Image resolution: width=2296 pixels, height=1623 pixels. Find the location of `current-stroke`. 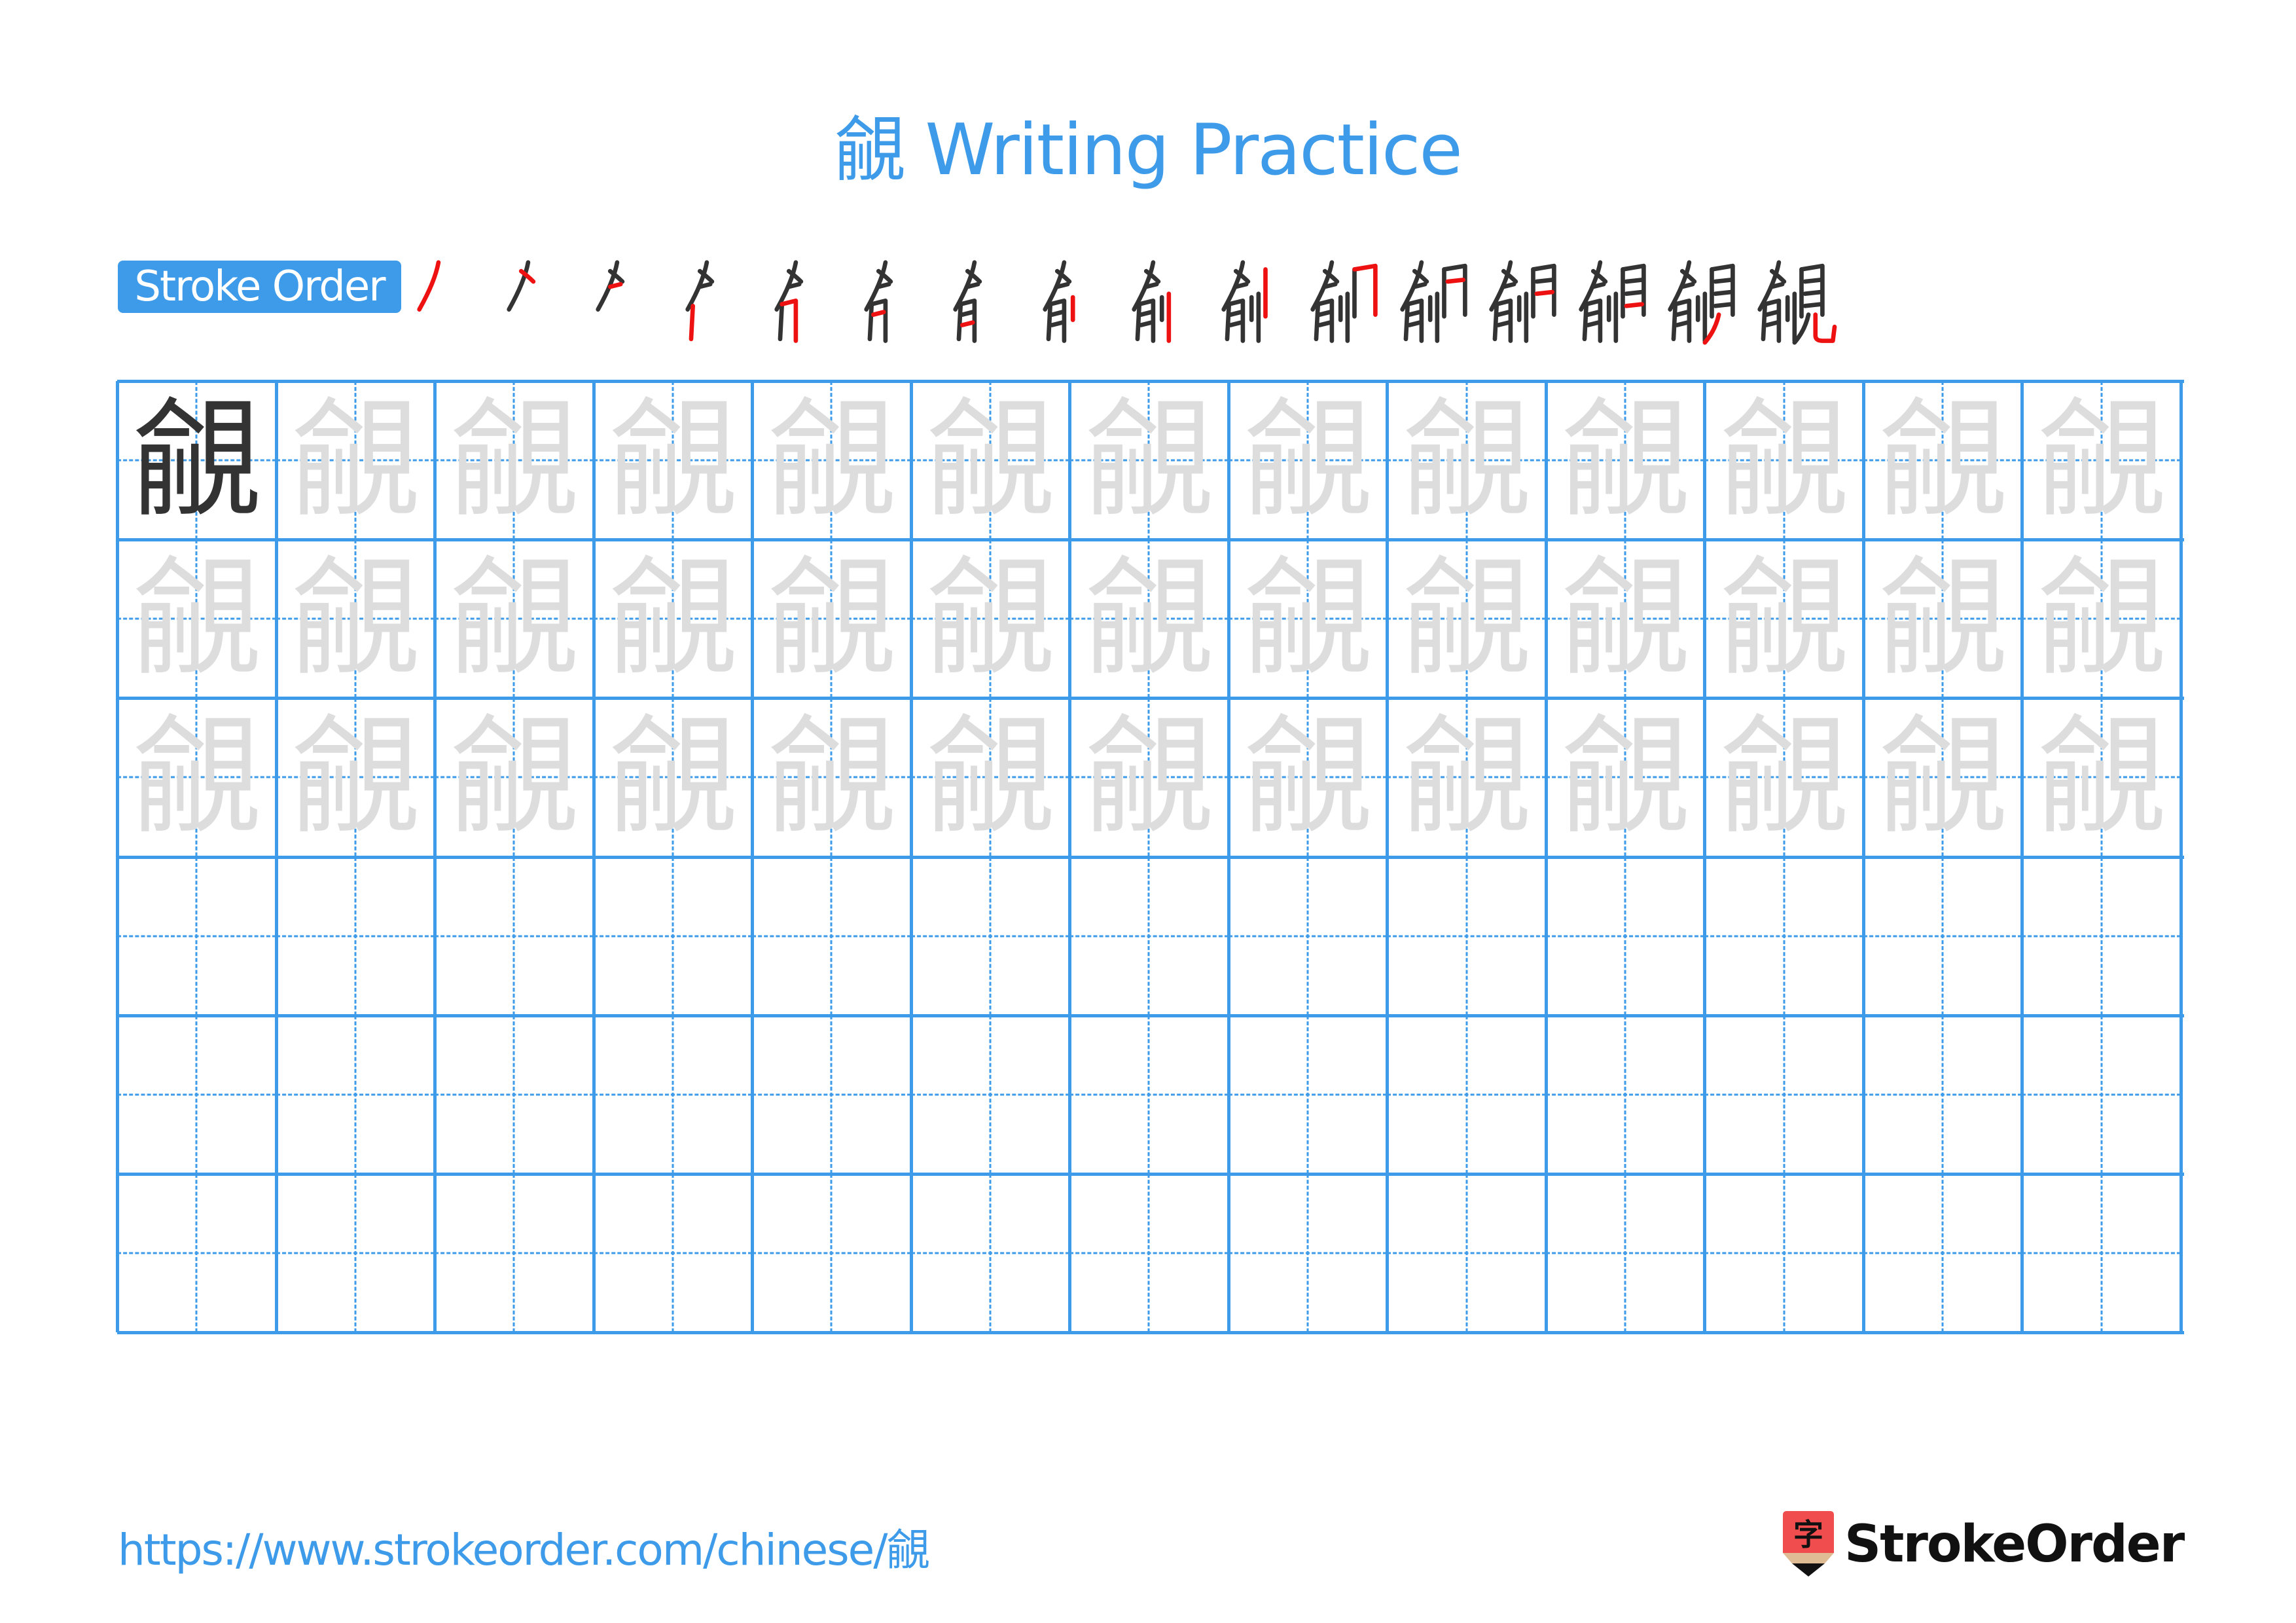

current-stroke is located at coordinates (1633, 305).